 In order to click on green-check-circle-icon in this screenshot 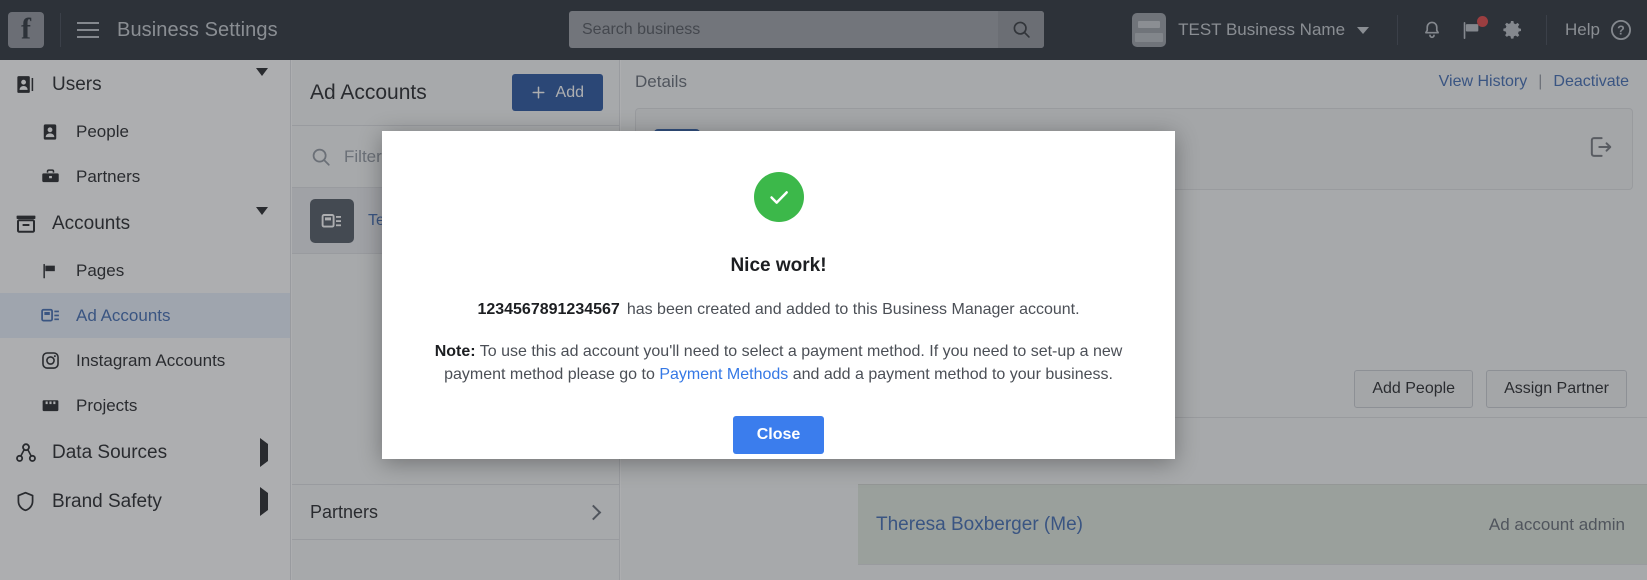, I will do `click(778, 197)`.